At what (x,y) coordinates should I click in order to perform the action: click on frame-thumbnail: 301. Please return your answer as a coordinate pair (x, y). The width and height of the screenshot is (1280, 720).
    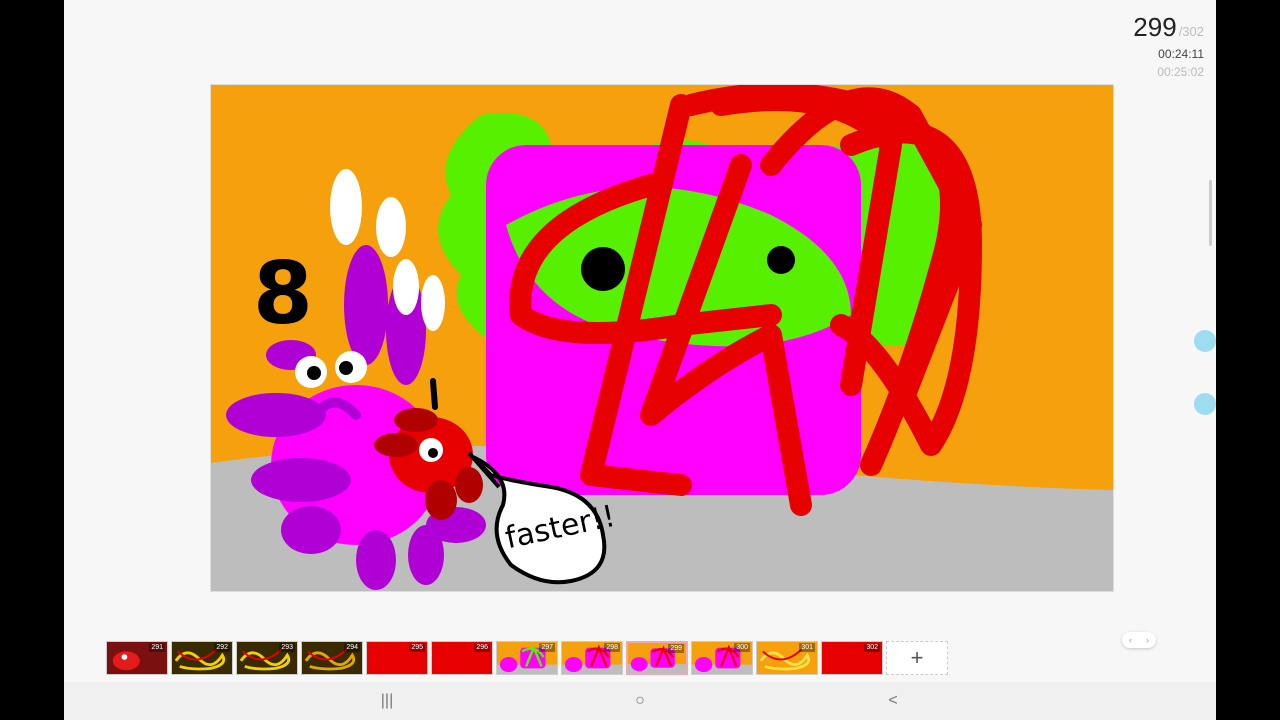
    Looking at the image, I should click on (787, 658).